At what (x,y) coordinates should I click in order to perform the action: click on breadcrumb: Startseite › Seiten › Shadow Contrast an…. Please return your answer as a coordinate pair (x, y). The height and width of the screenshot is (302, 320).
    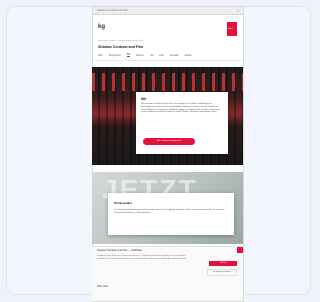
    Looking at the image, I should click on (168, 41).